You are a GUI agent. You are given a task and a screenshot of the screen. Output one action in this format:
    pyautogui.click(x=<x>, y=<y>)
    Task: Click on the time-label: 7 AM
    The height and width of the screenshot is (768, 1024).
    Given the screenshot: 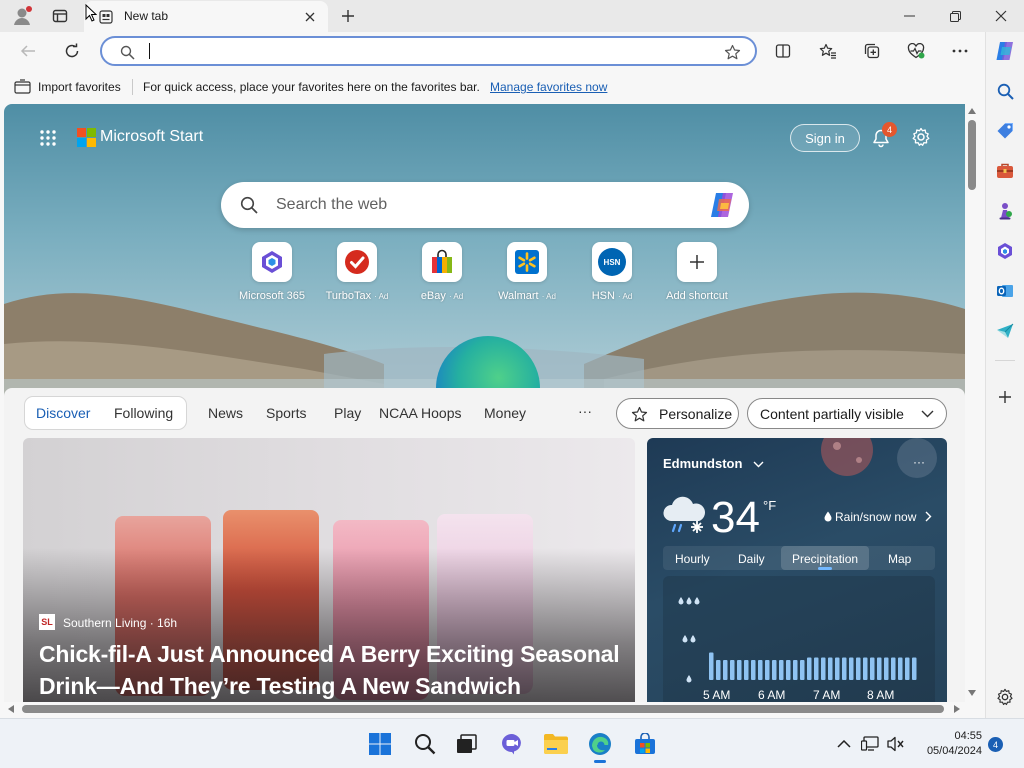 What is the action you would take?
    pyautogui.click(x=827, y=695)
    